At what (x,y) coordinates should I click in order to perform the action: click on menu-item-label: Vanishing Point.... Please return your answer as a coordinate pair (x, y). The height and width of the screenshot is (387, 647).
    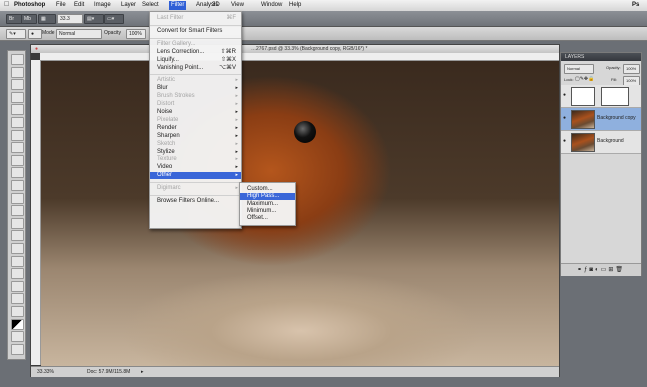
    Looking at the image, I should click on (180, 67).